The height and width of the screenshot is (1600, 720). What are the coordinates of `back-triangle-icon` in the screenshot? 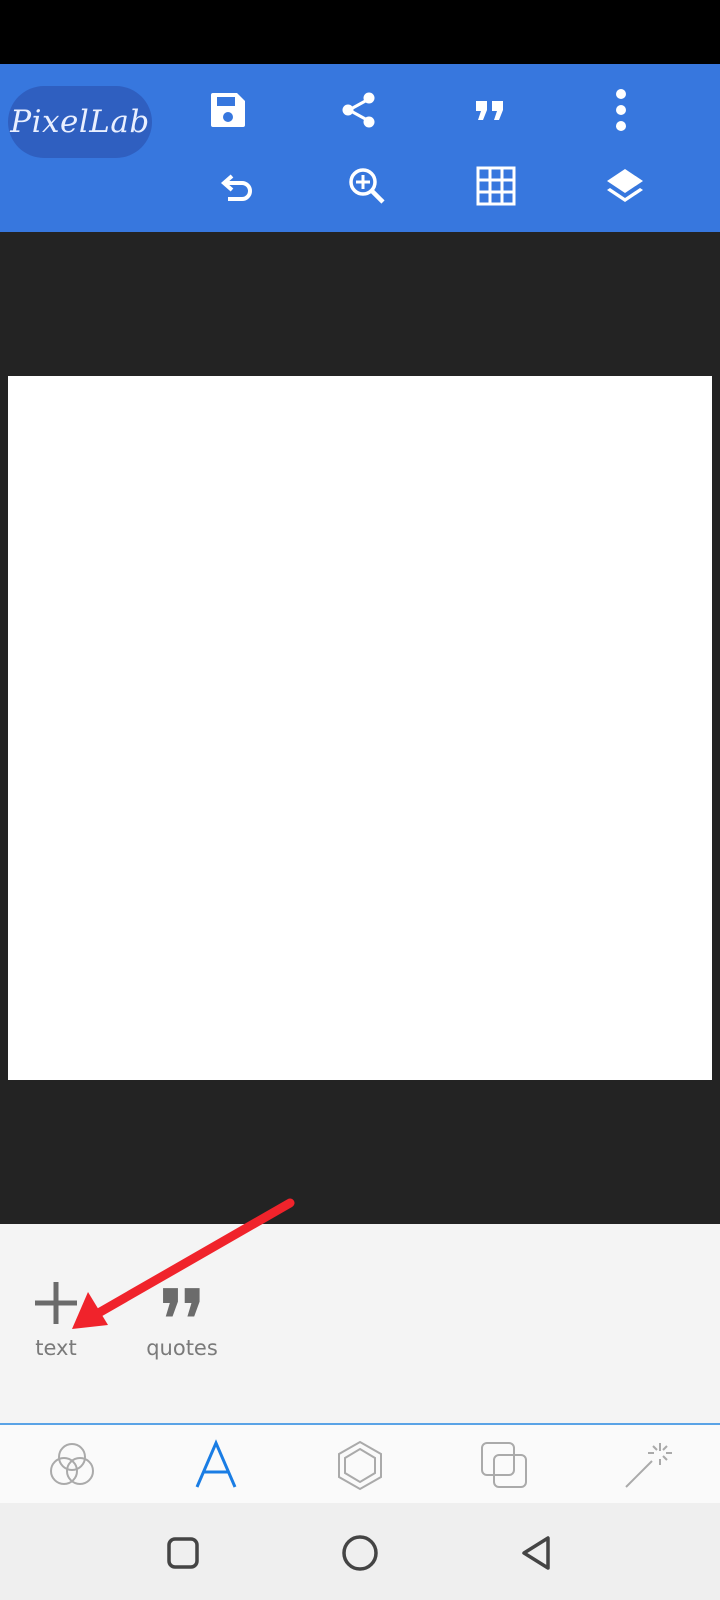 It's located at (536, 1553).